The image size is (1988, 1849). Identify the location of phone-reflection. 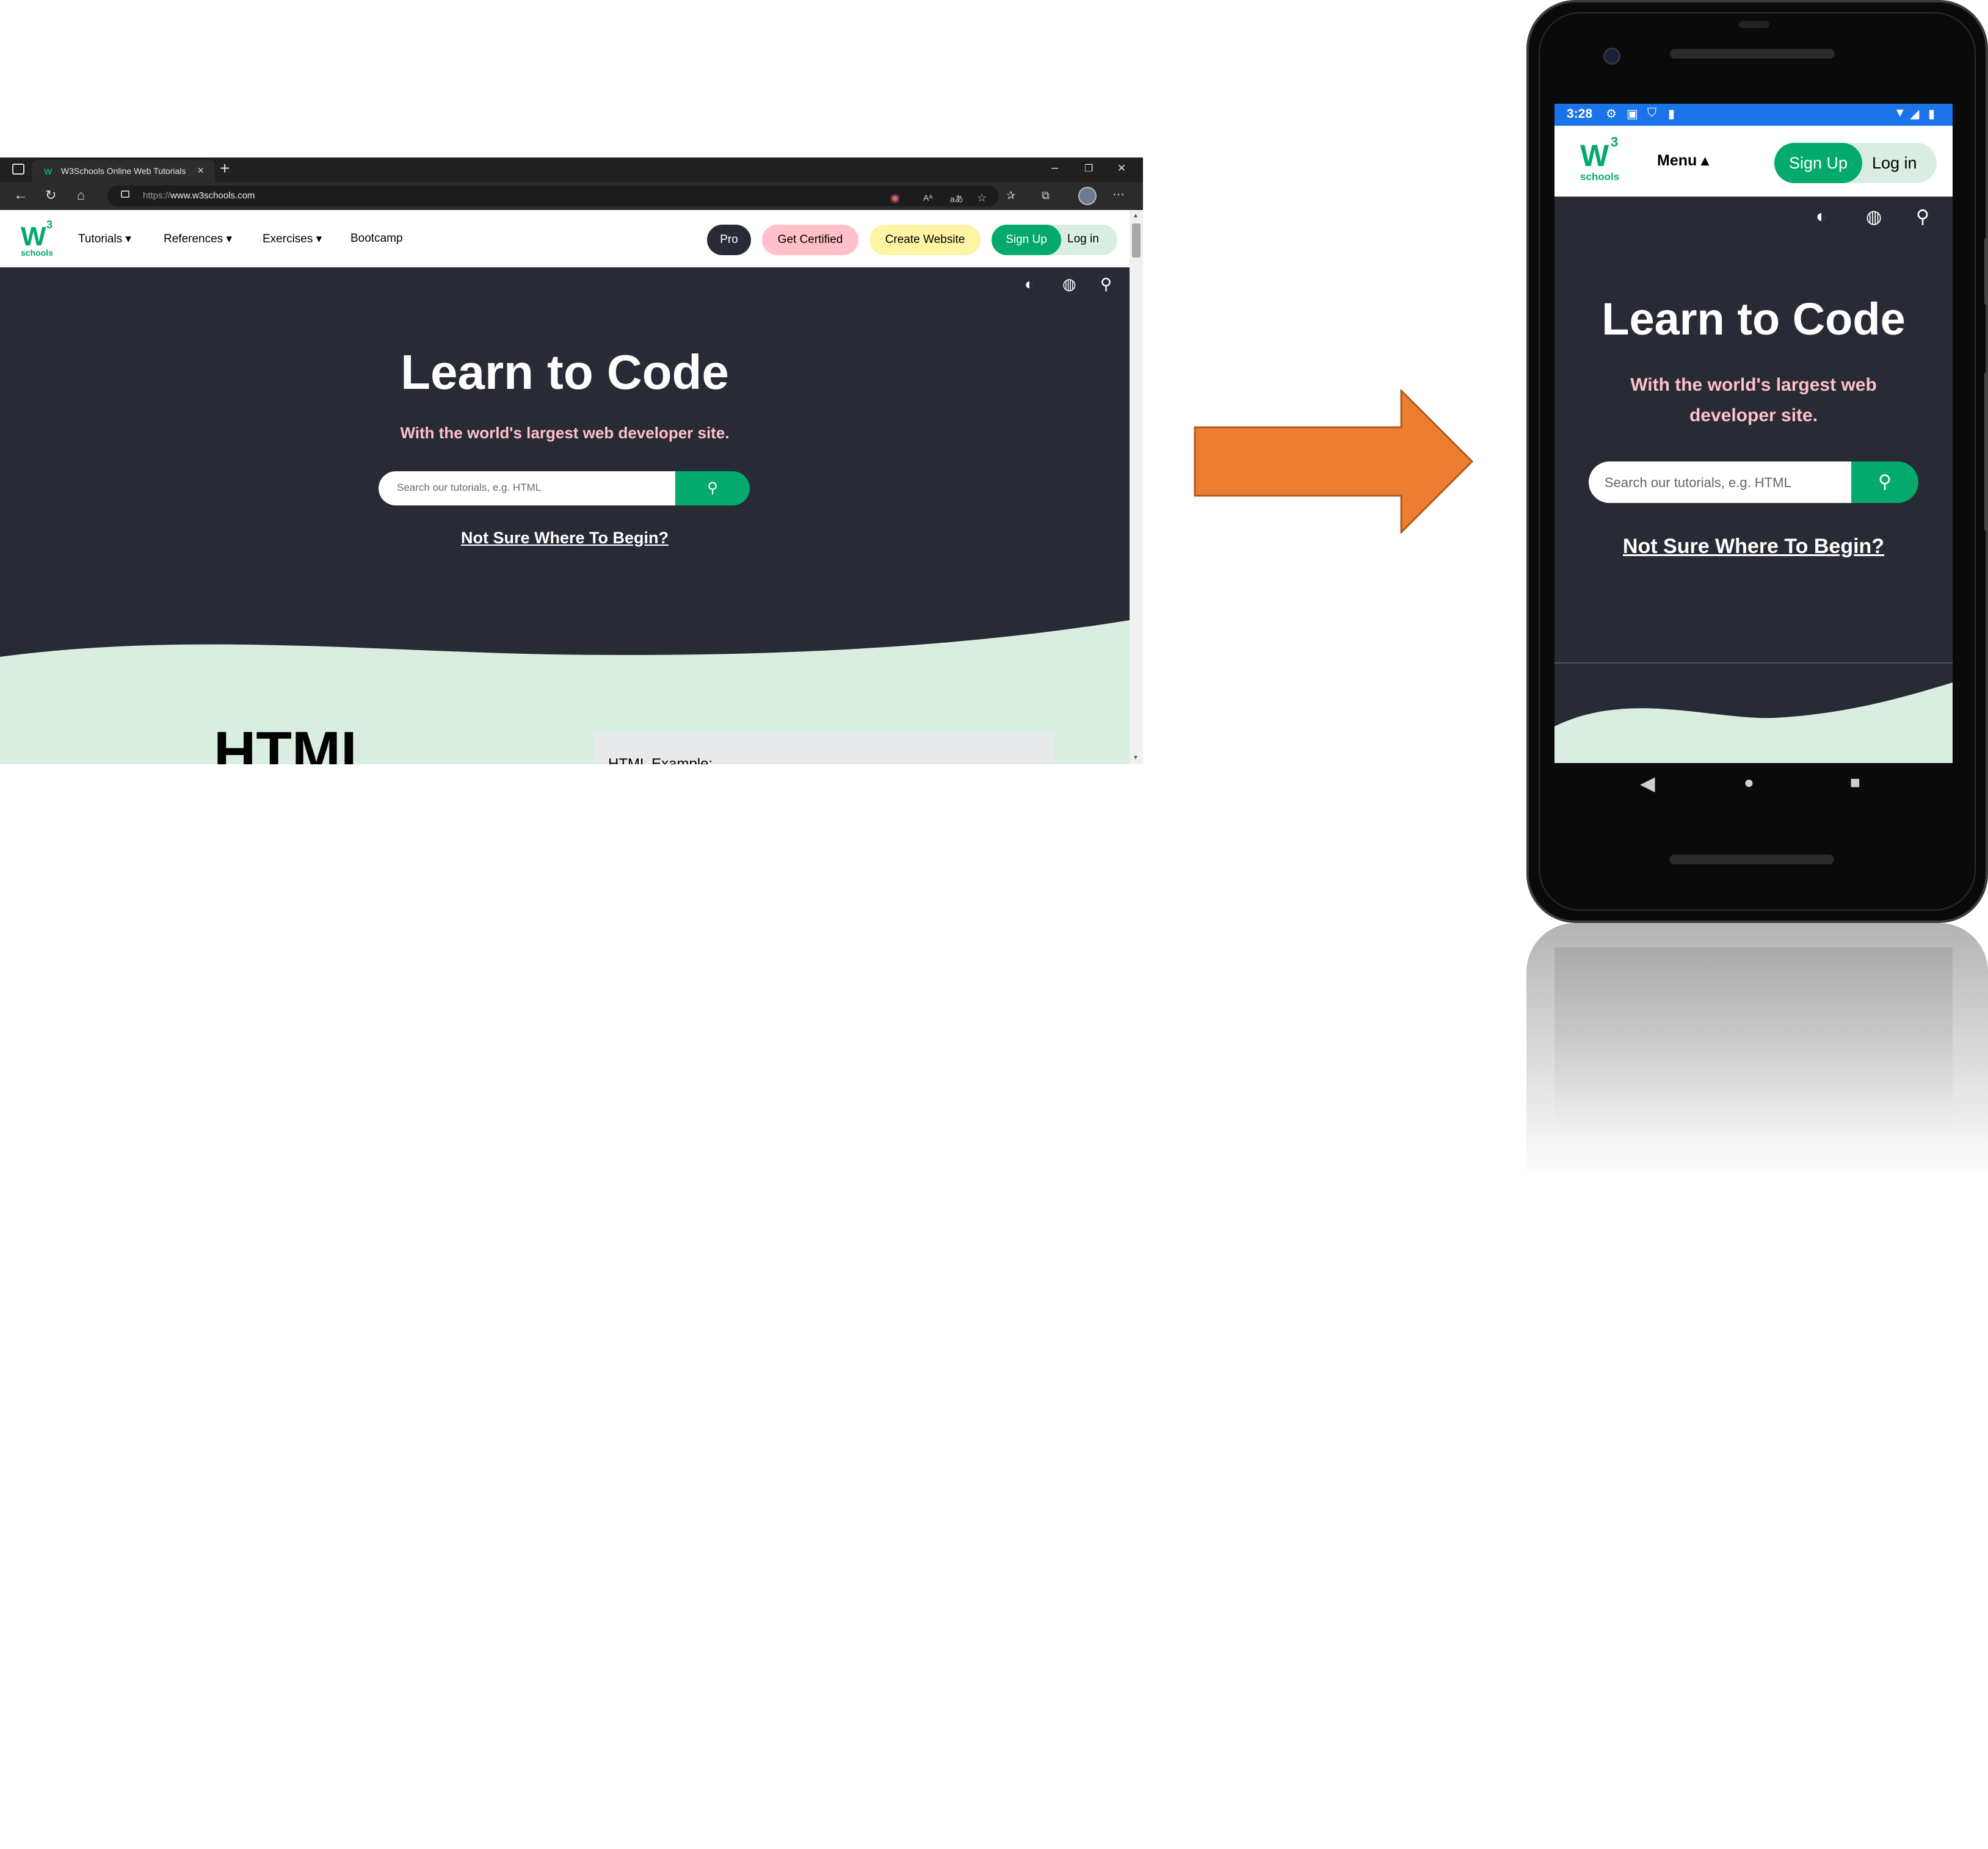
(1757, 1051).